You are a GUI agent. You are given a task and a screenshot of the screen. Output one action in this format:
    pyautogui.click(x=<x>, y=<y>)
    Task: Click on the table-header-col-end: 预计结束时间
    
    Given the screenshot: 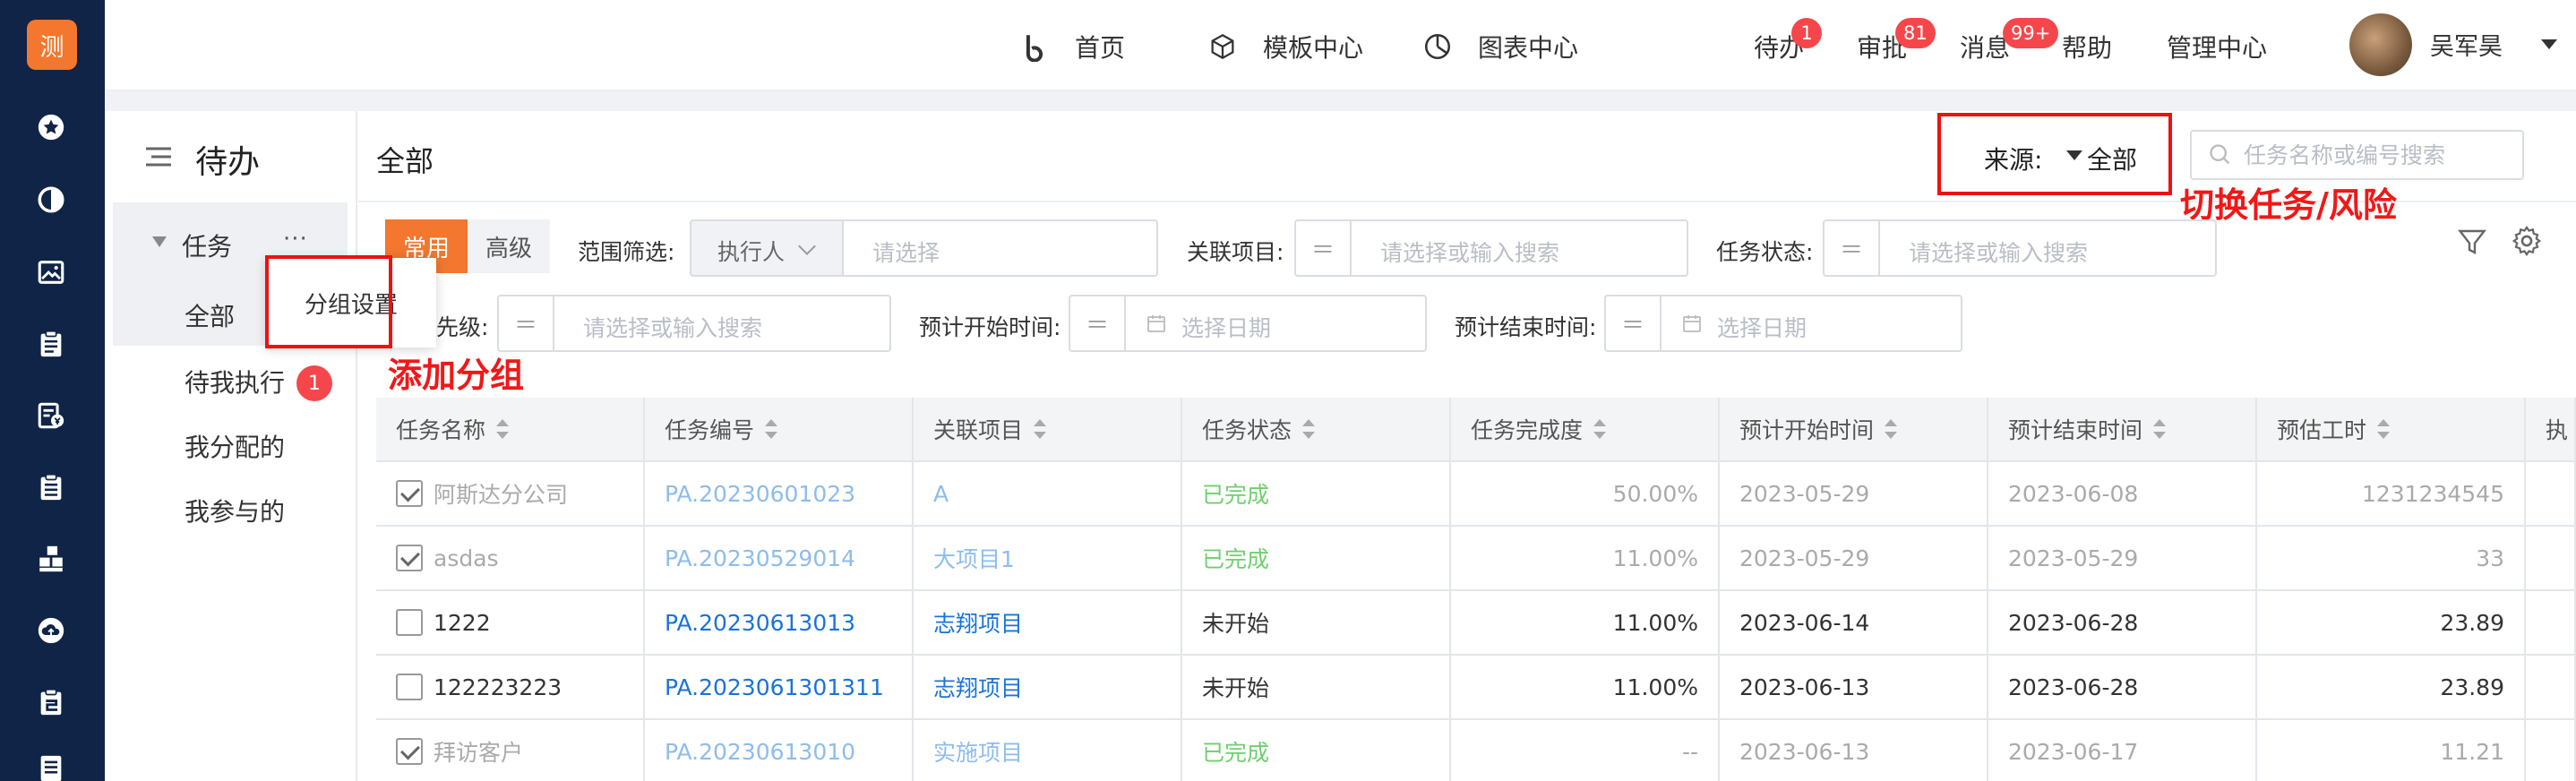 What is the action you would take?
    pyautogui.click(x=2122, y=430)
    